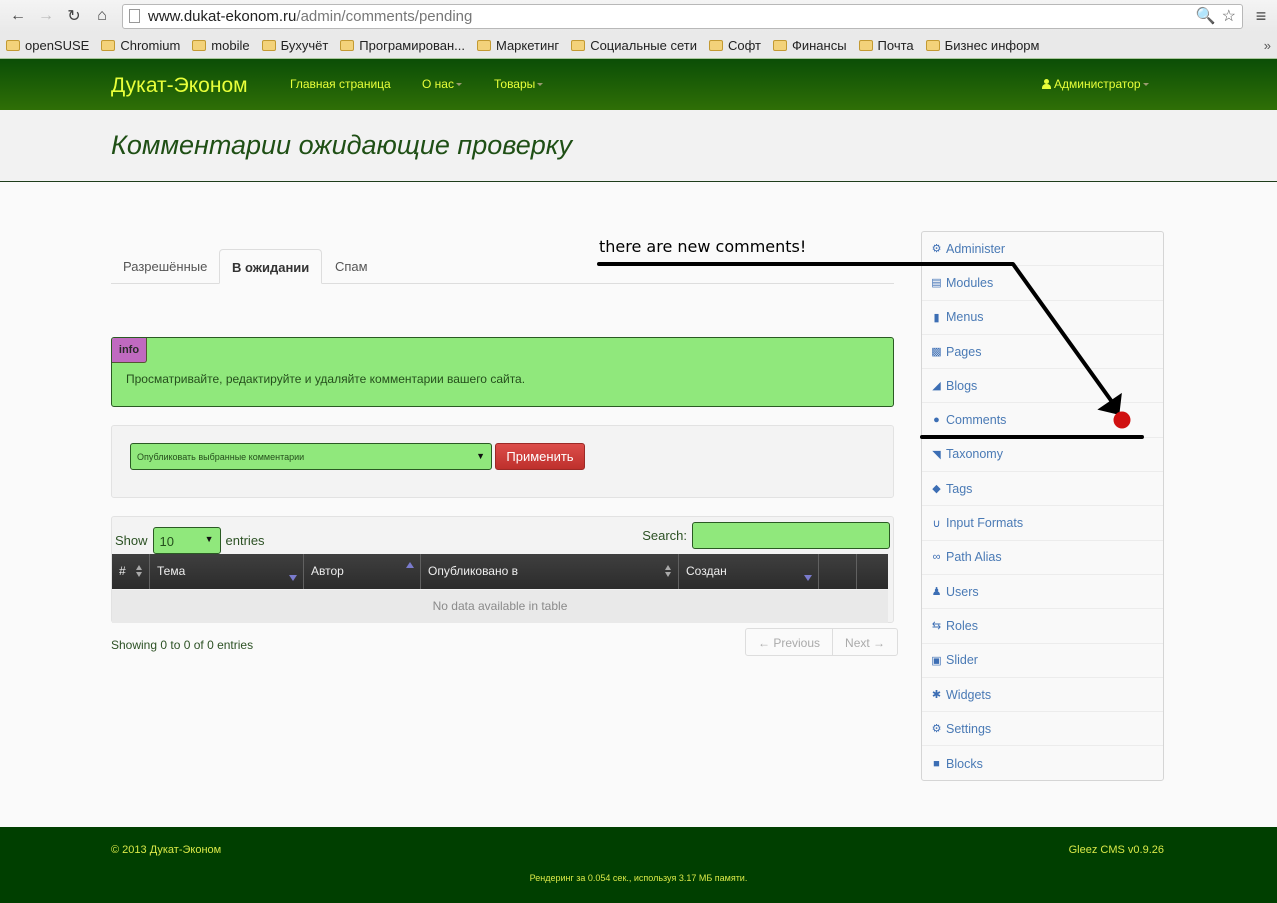  Describe the element at coordinates (1042, 283) in the screenshot. I see `sidebar-item-modules: ▤ Modules` at that location.